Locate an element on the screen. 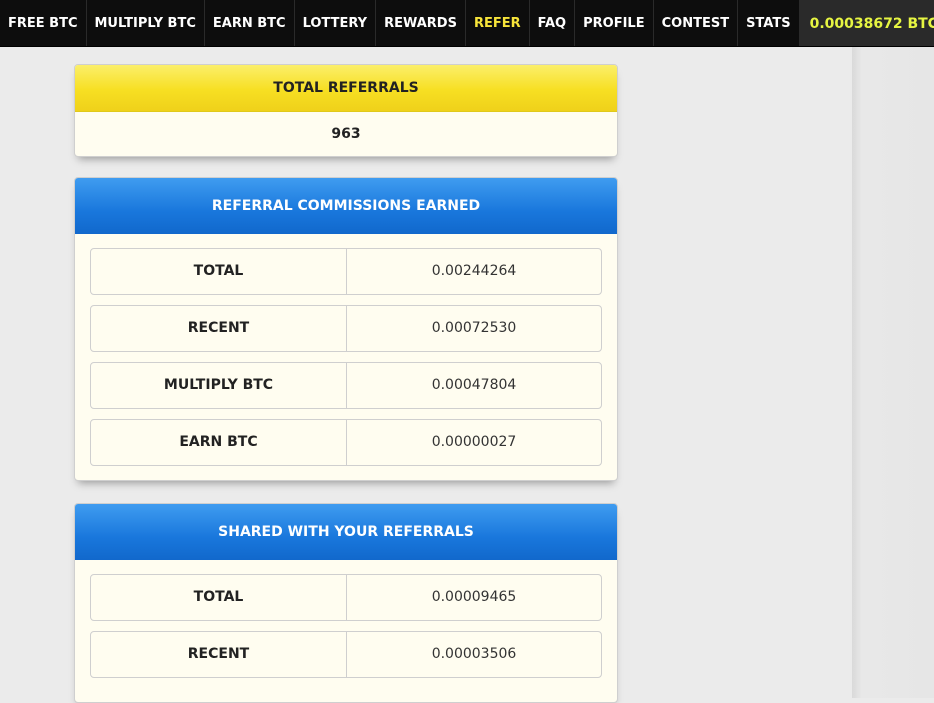 The height and width of the screenshot is (703, 934). commission-row-multiply-btc: MULTIPLY BTC 0.00047804 is located at coordinates (346, 385).